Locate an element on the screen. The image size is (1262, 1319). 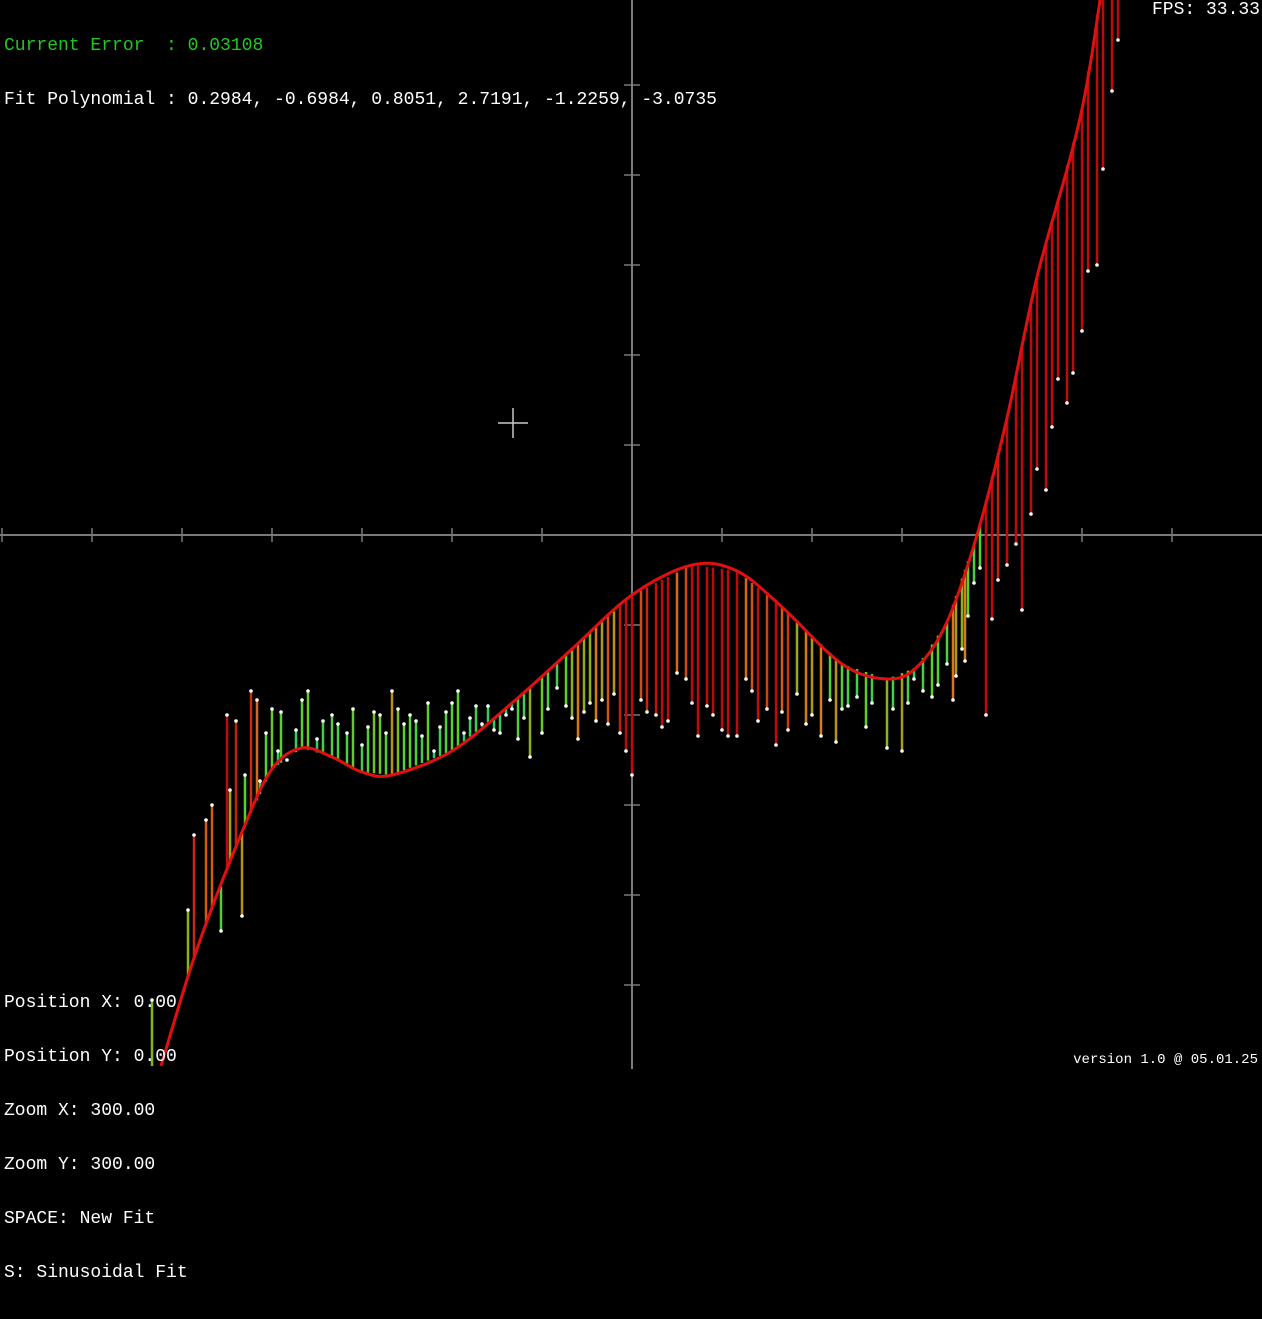
zoom-y-readout: Zoom Y: 300.00 is located at coordinates (80, 1165).